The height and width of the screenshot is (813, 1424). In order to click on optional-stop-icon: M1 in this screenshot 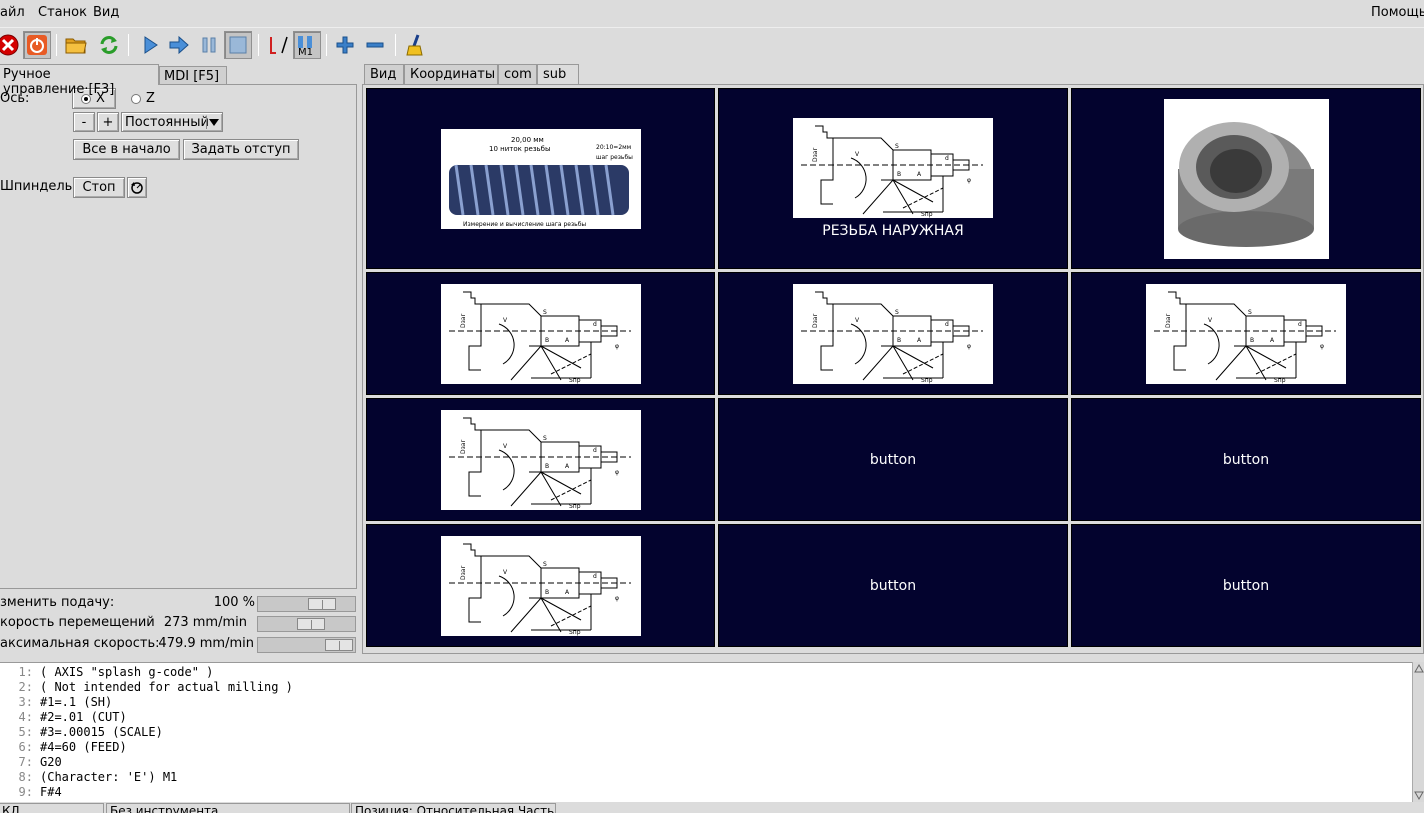, I will do `click(307, 45)`.